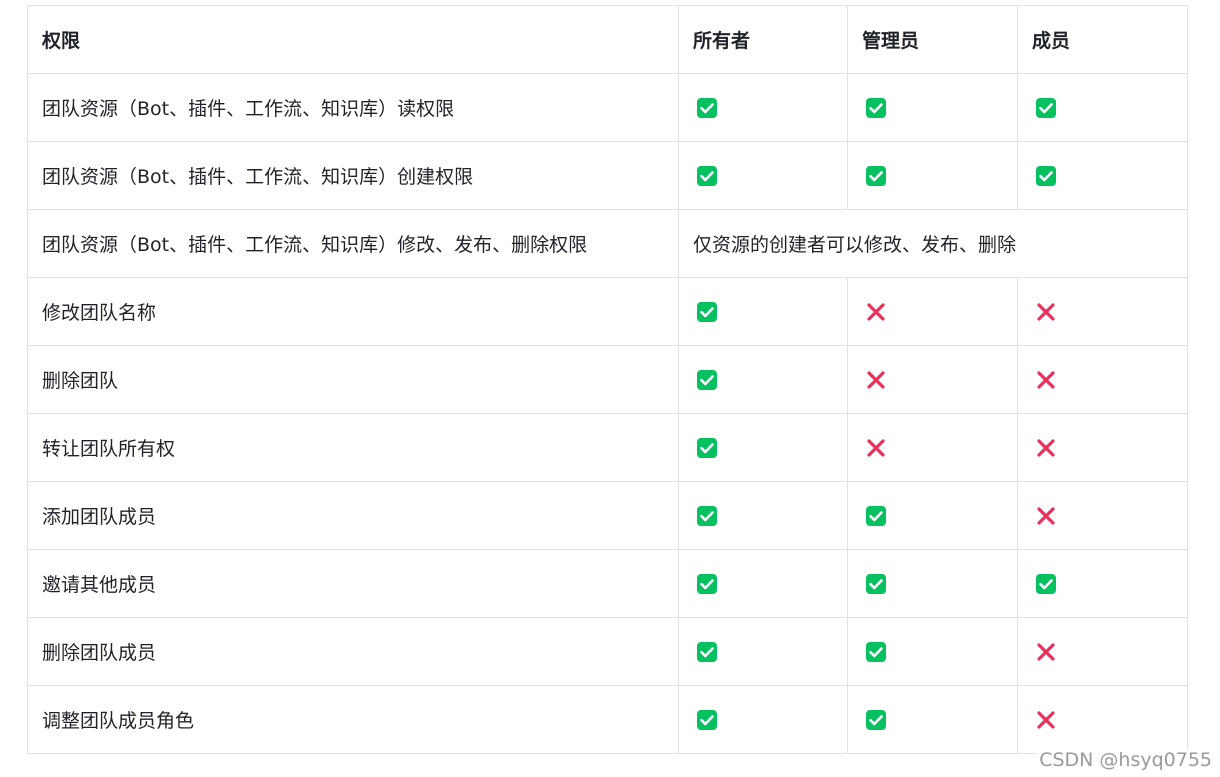 The image size is (1220, 777). What do you see at coordinates (353, 243) in the screenshot?
I see `permission-cell: 团队资源（Bot、插件、工作流、知识库）修改、发布、删除权限` at bounding box center [353, 243].